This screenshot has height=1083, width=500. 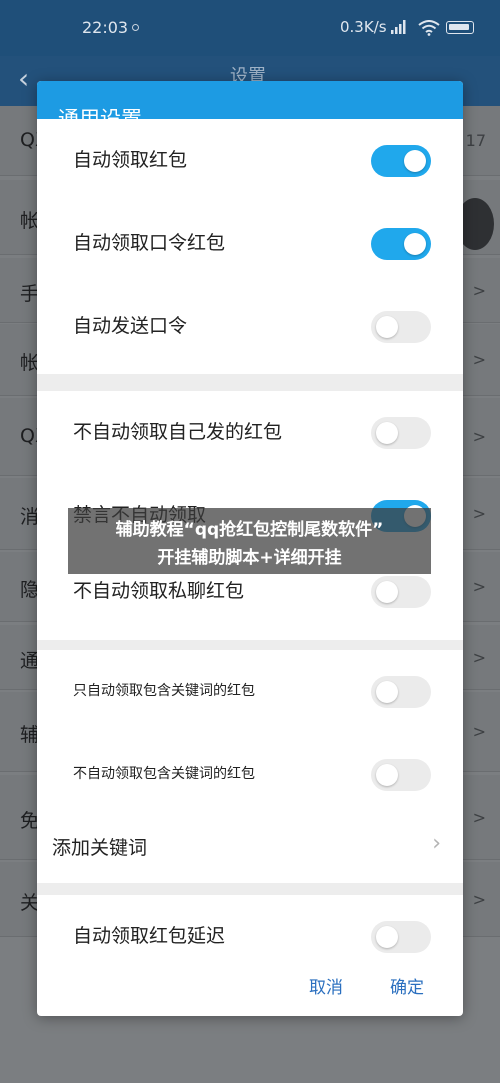 What do you see at coordinates (250, 382) in the screenshot?
I see `section-divider` at bounding box center [250, 382].